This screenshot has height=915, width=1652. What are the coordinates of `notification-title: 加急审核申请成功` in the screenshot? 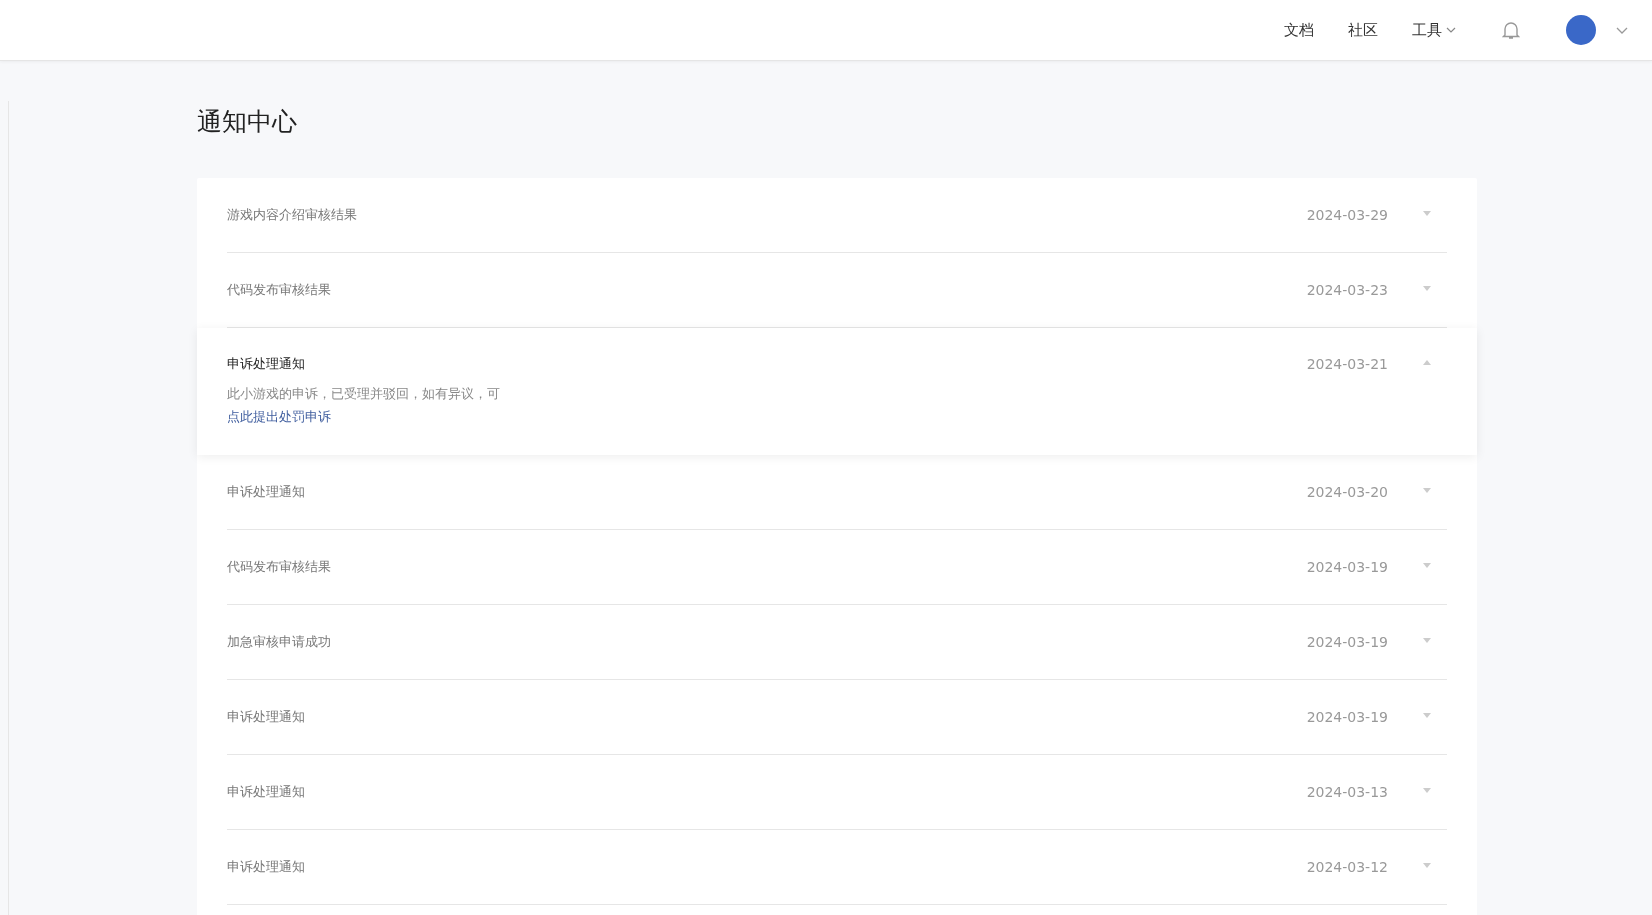 It's located at (279, 642).